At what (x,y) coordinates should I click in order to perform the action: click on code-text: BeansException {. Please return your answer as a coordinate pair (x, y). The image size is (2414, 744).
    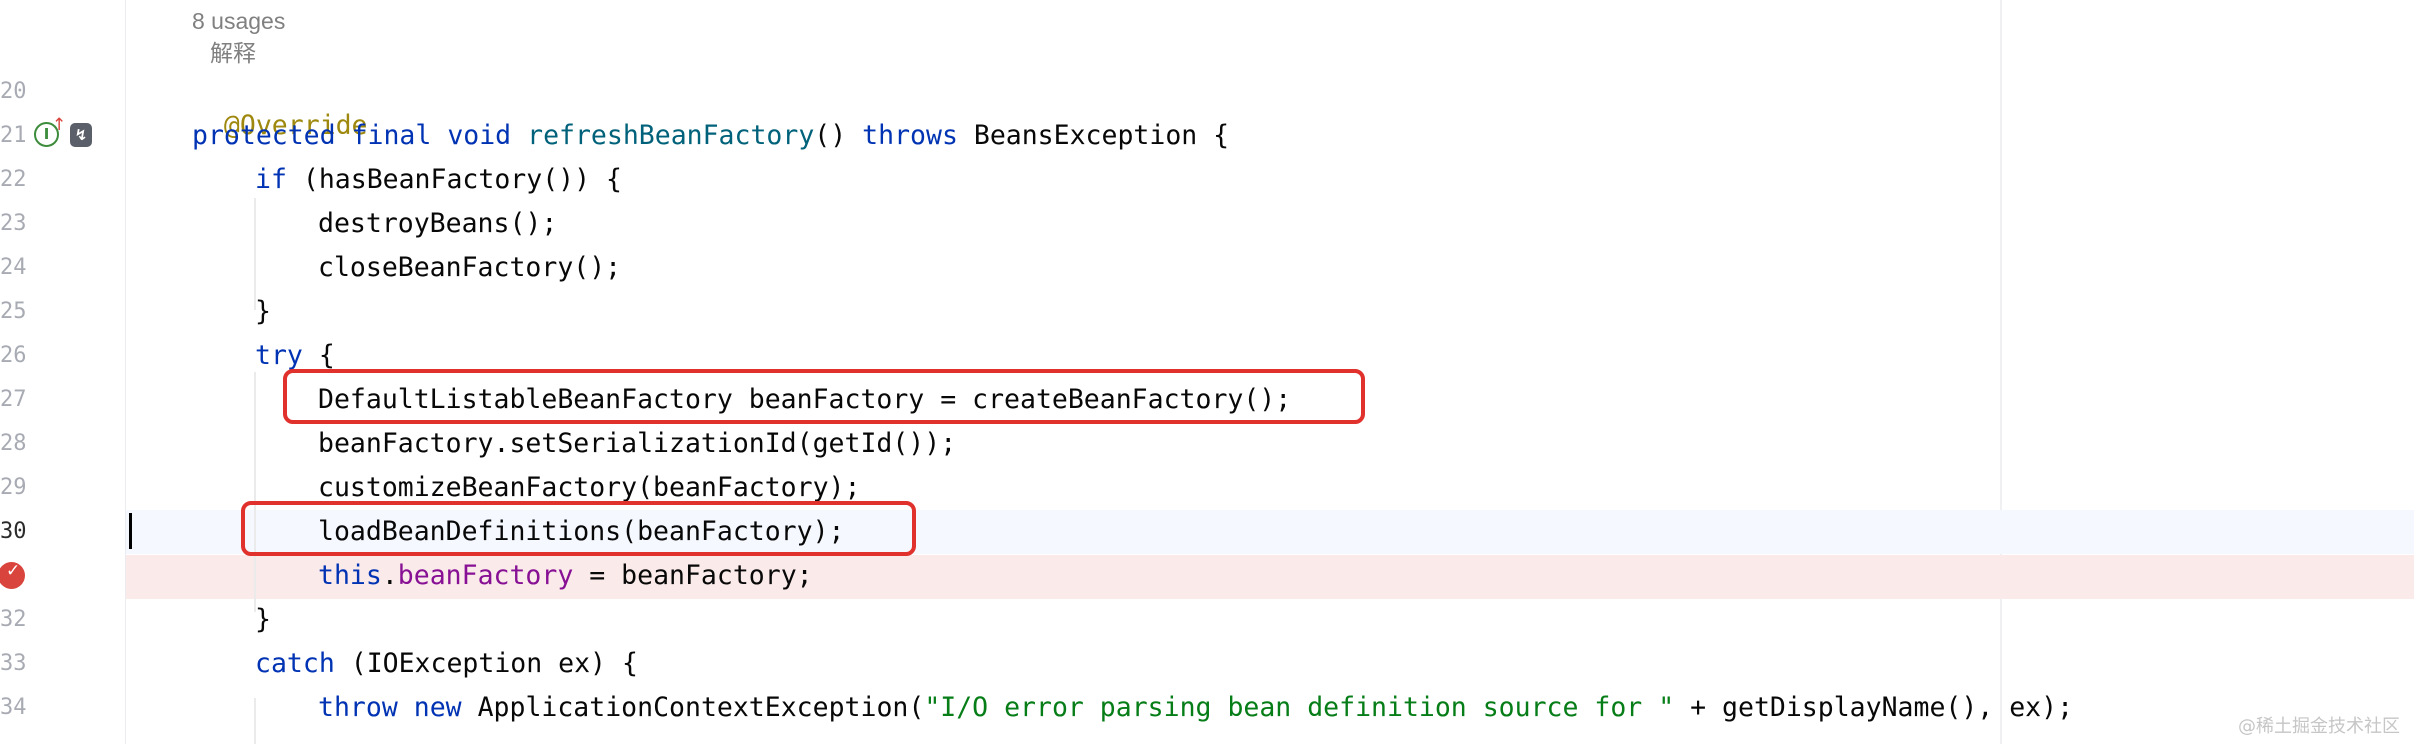
    Looking at the image, I should click on (1093, 135).